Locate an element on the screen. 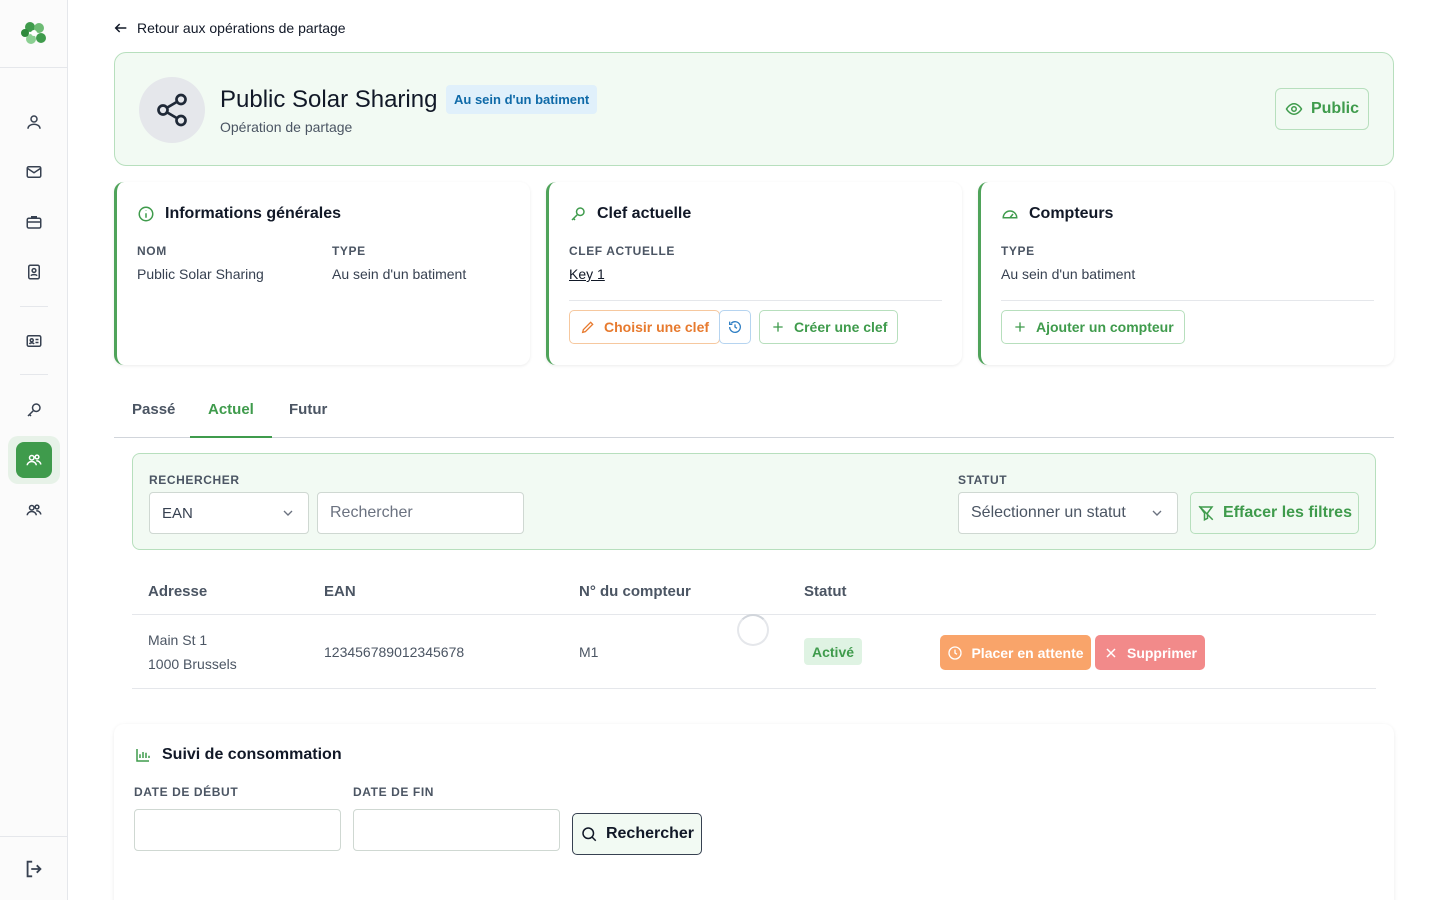 The image size is (1440, 900). clear-filters-label: Effacer les filtres is located at coordinates (1287, 512).